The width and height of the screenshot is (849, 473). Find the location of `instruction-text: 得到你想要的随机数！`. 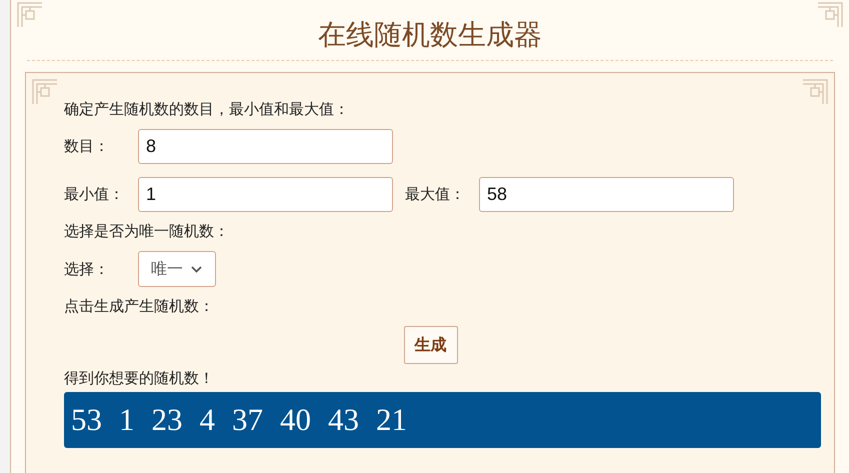

instruction-text: 得到你想要的随机数！ is located at coordinates (139, 378).